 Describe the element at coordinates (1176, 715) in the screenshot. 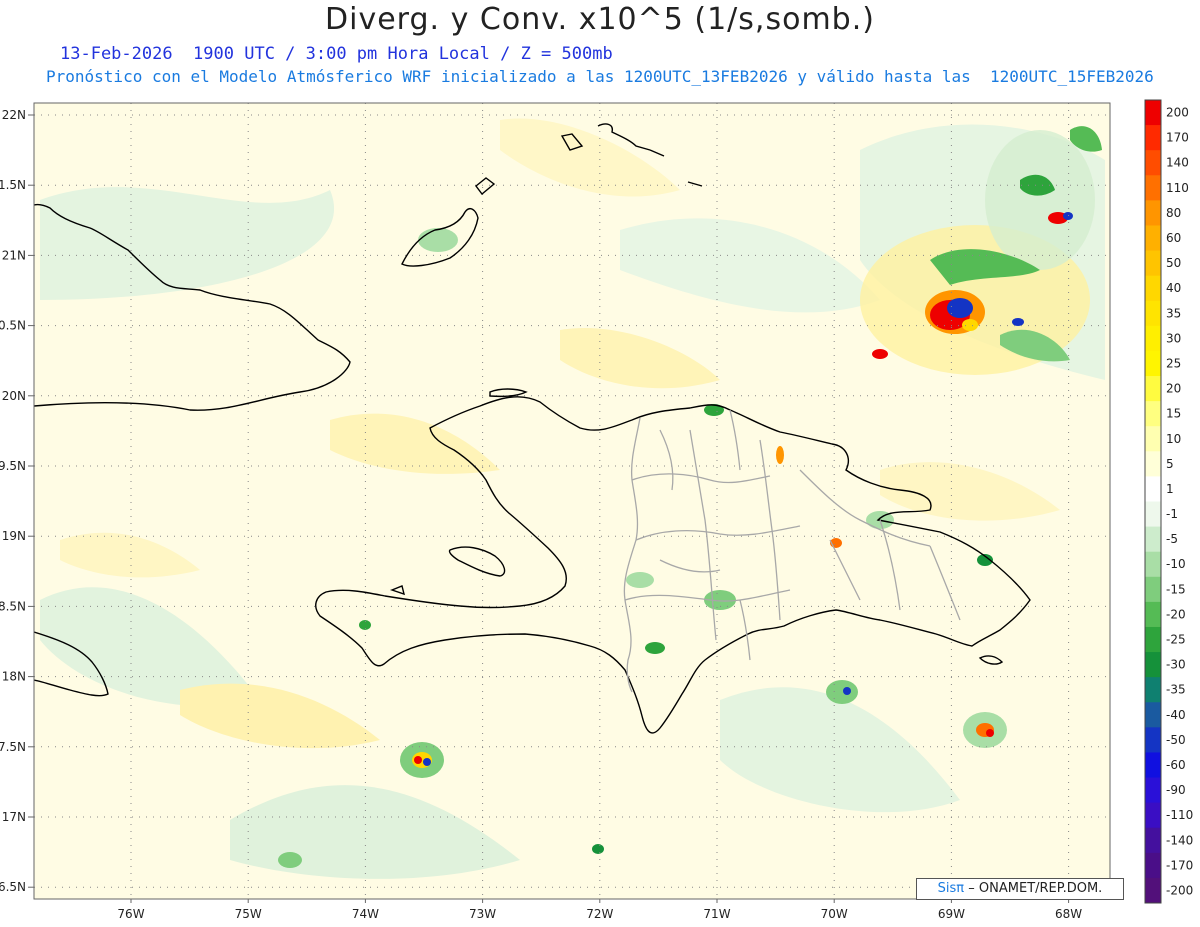

I see `colorbar-label: -40` at that location.